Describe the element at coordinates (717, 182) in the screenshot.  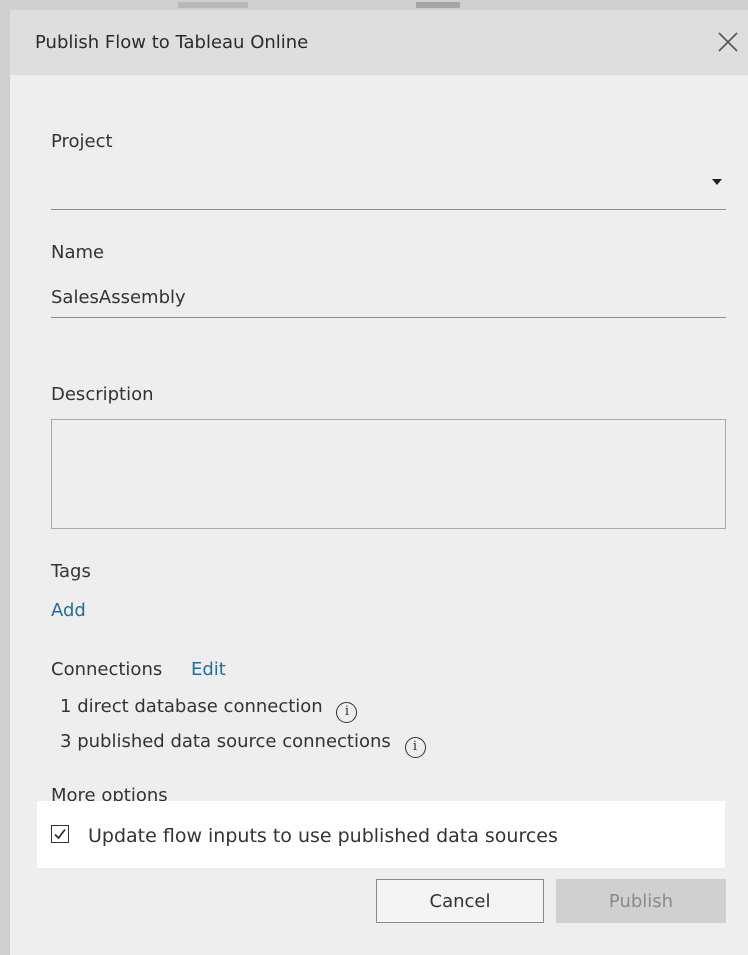
I see `dropdown-caret-icon` at that location.